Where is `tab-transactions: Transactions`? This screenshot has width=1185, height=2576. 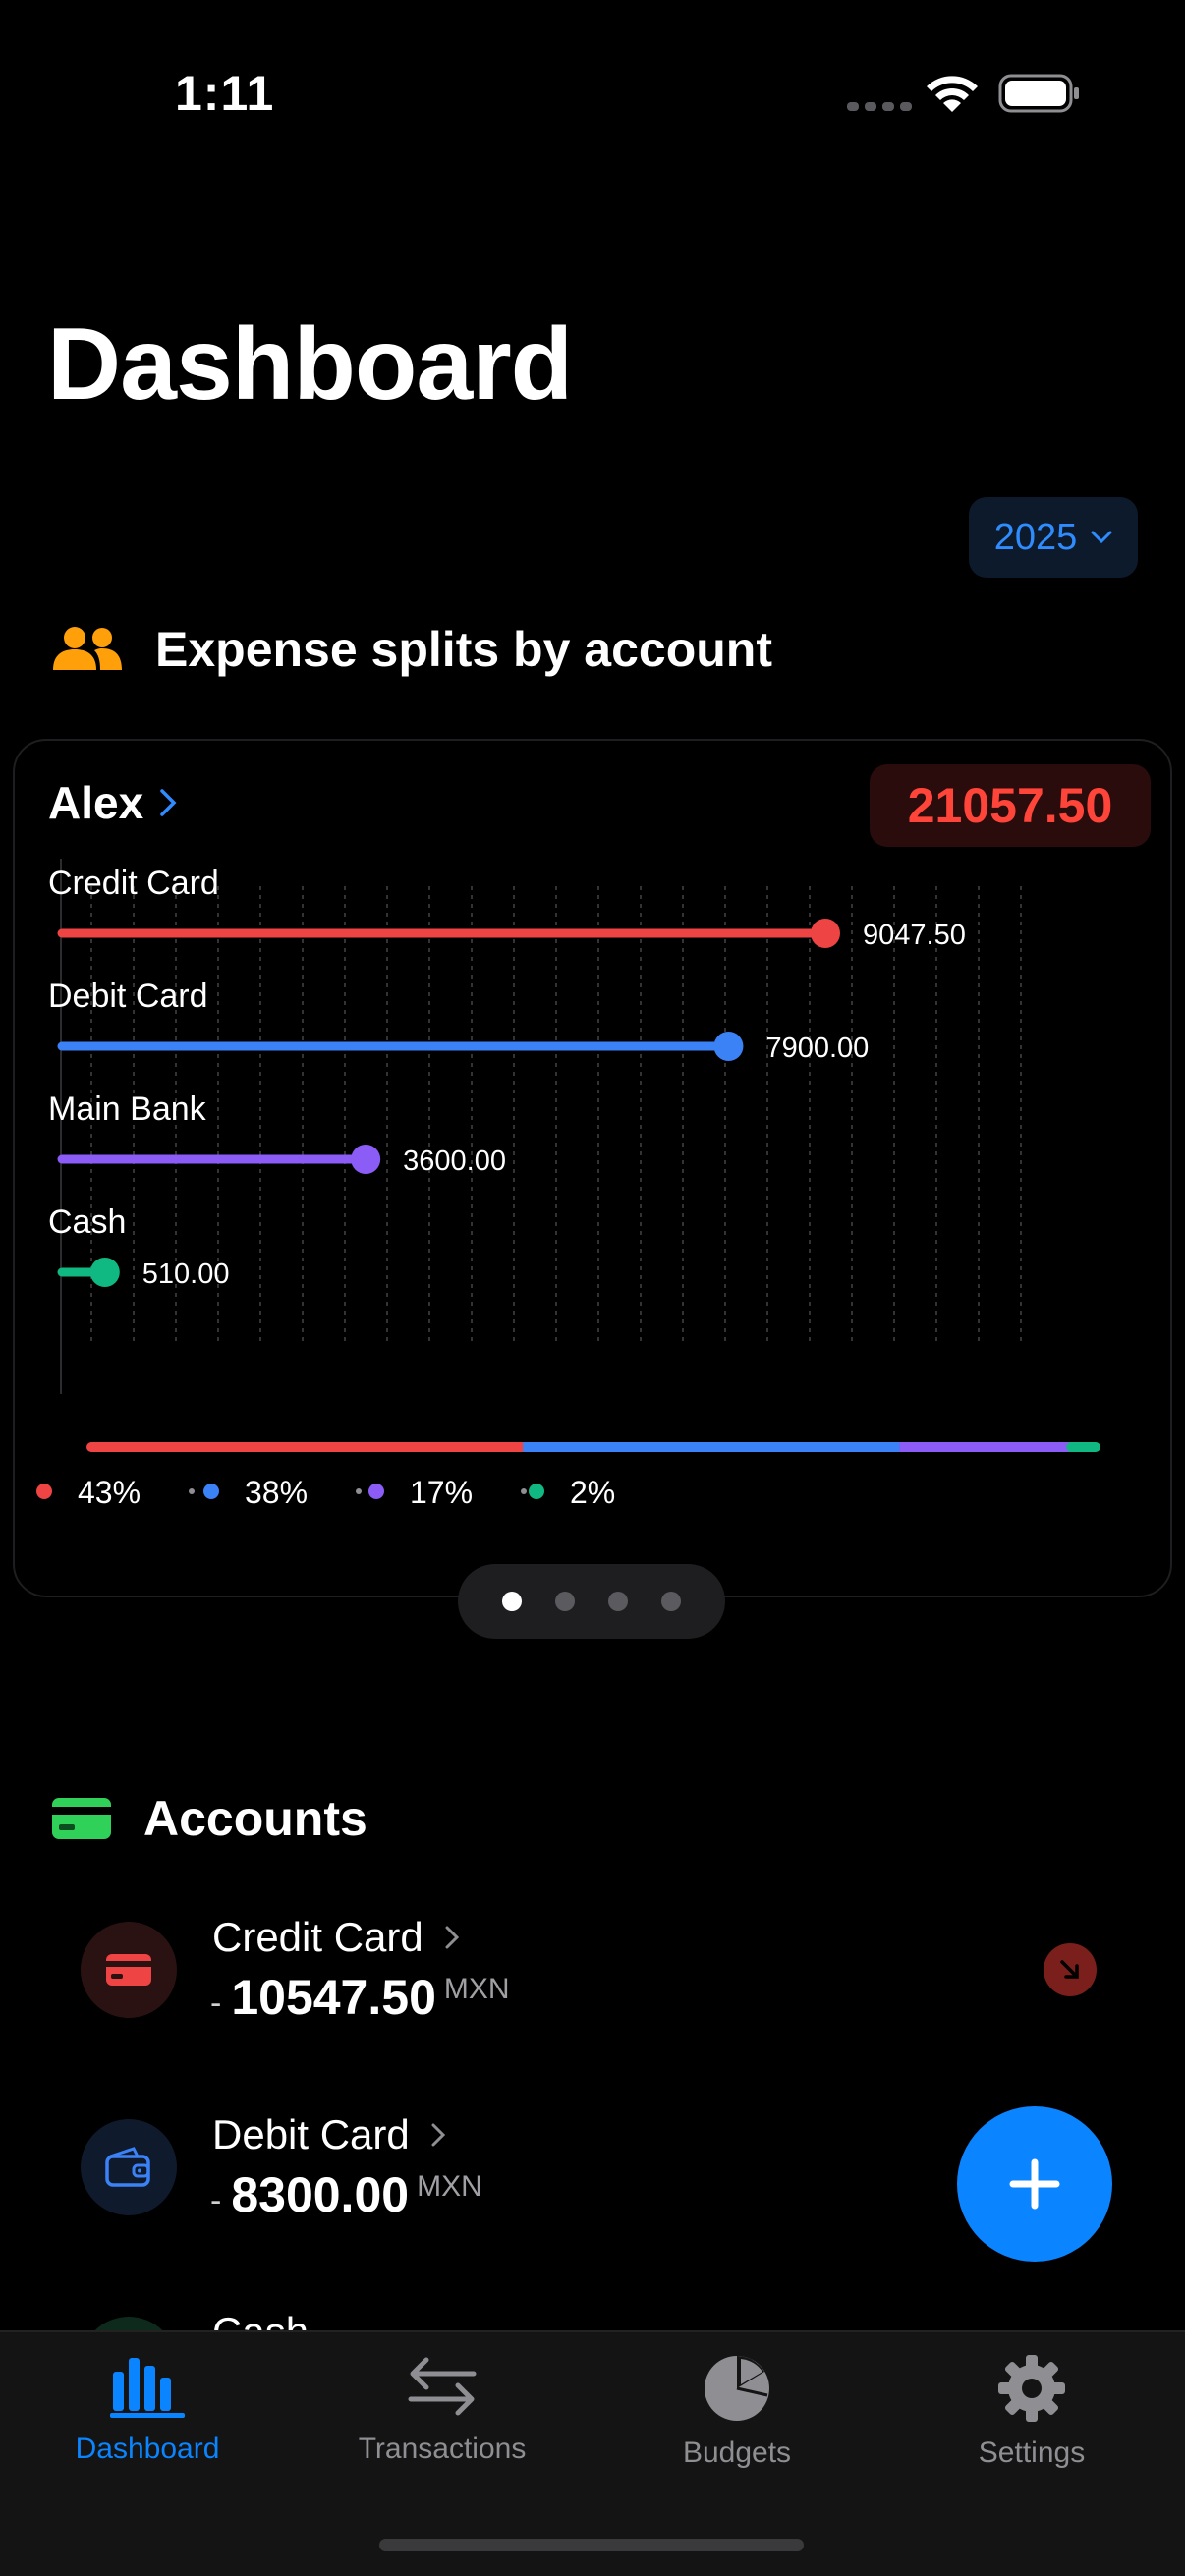
tab-transactions: Transactions is located at coordinates (443, 2410).